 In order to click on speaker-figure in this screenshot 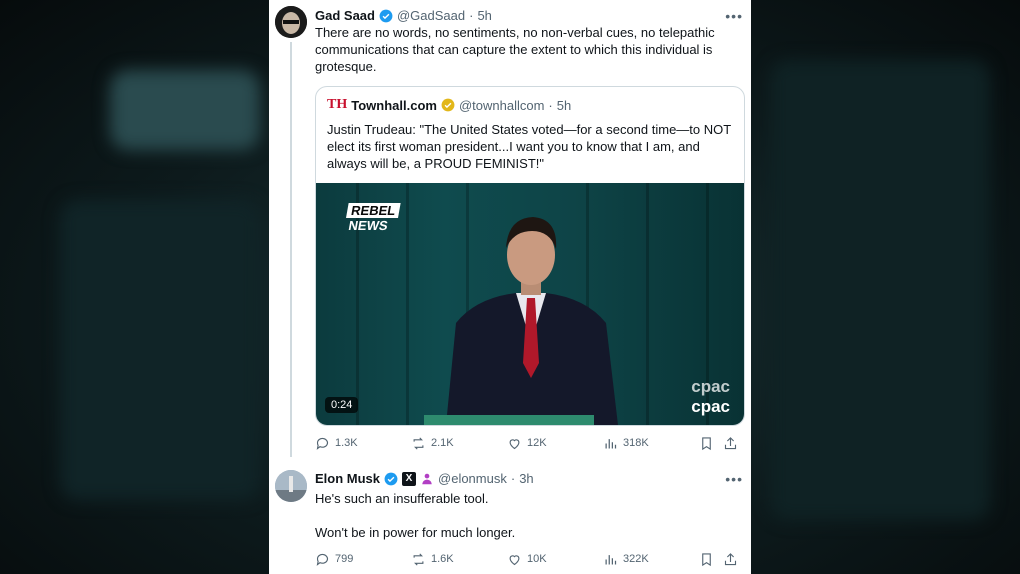, I will do `click(532, 321)`.